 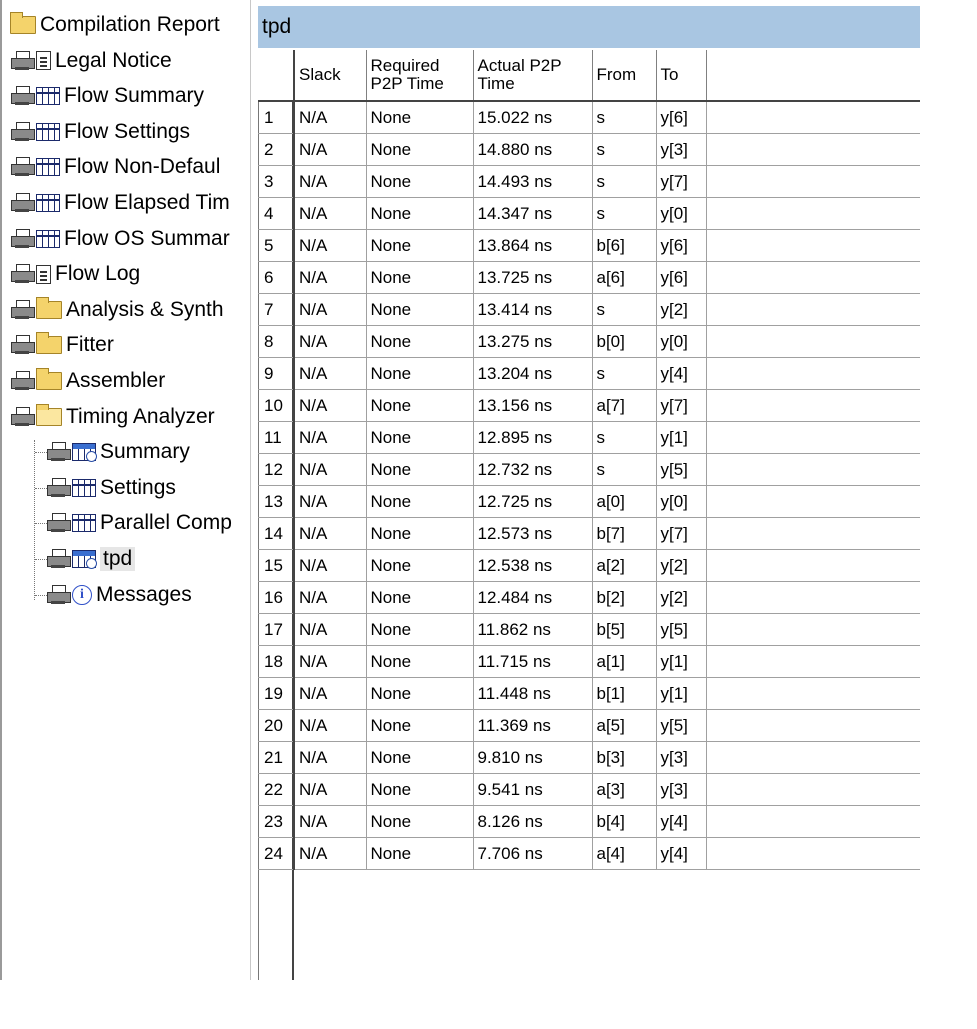 What do you see at coordinates (120, 203) in the screenshot?
I see `tree-item-flow-elapsed-tim: Flow Elapsed Tim` at bounding box center [120, 203].